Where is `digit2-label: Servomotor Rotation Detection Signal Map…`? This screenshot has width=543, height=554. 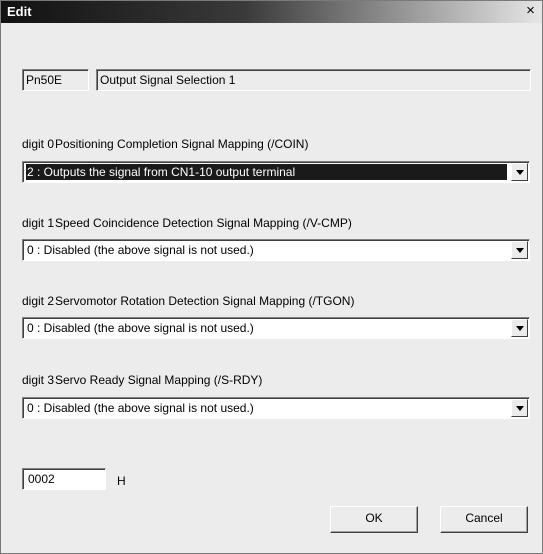
digit2-label: Servomotor Rotation Detection Signal Map… is located at coordinates (205, 301).